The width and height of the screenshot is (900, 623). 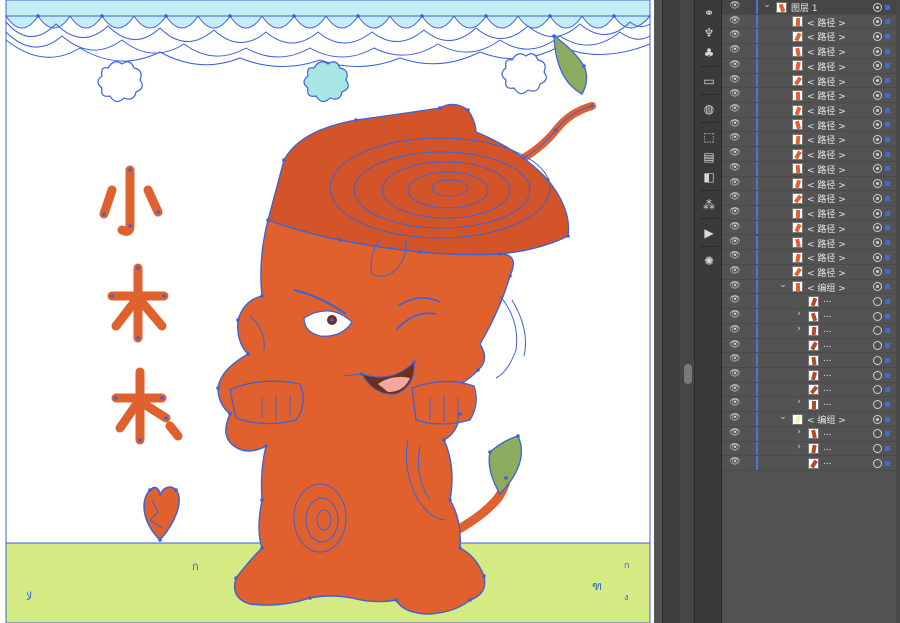 I want to click on sun-icon: ✺, so click(x=709, y=261).